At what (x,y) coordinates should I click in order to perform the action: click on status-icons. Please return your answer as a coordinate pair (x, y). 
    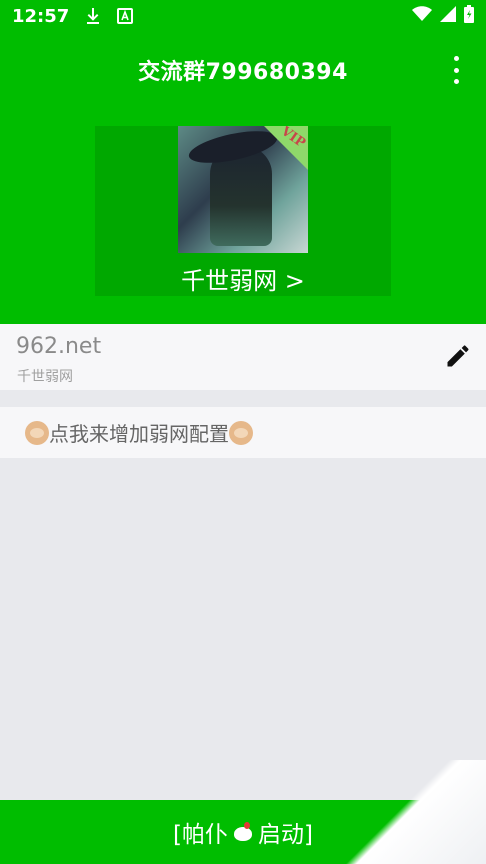
    Looking at the image, I should click on (443, 16).